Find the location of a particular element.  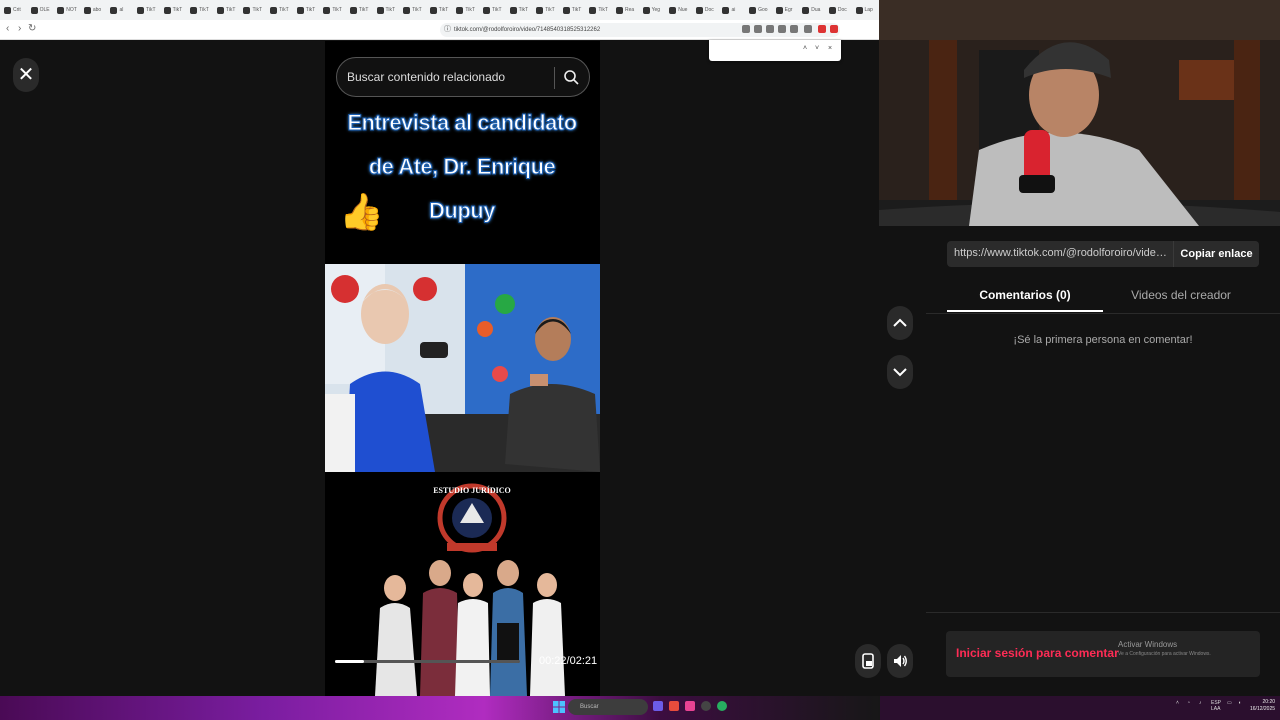

tab-label: Doc is located at coordinates (842, 10).